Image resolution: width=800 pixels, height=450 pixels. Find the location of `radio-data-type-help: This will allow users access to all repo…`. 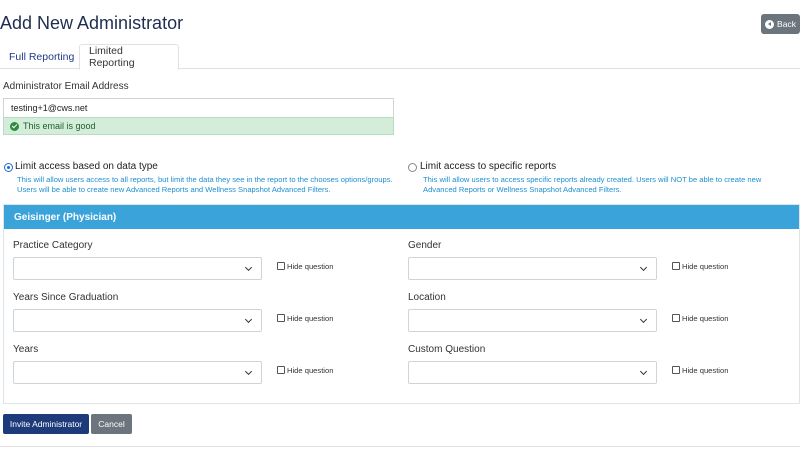

radio-data-type-help: This will allow users access to all repo… is located at coordinates (205, 184).